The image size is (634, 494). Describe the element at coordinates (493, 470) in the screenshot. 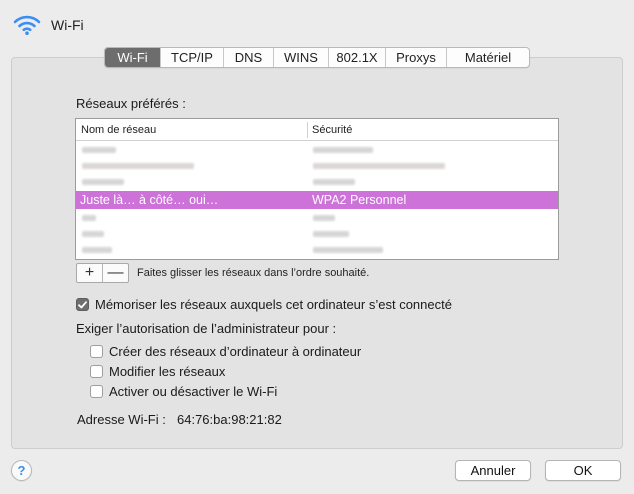

I see `cancel-button: Annuler` at that location.